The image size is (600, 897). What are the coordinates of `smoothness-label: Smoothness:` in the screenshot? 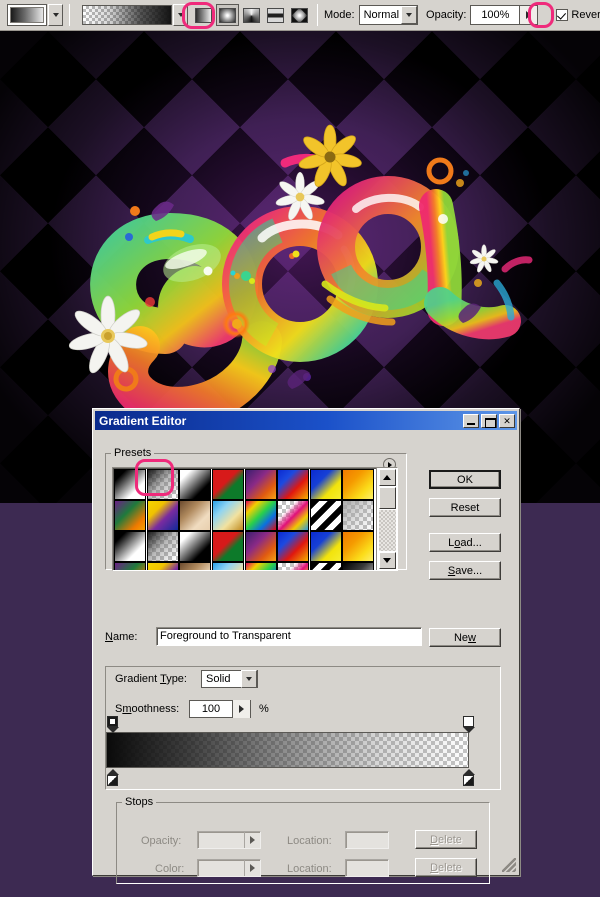 It's located at (147, 709).